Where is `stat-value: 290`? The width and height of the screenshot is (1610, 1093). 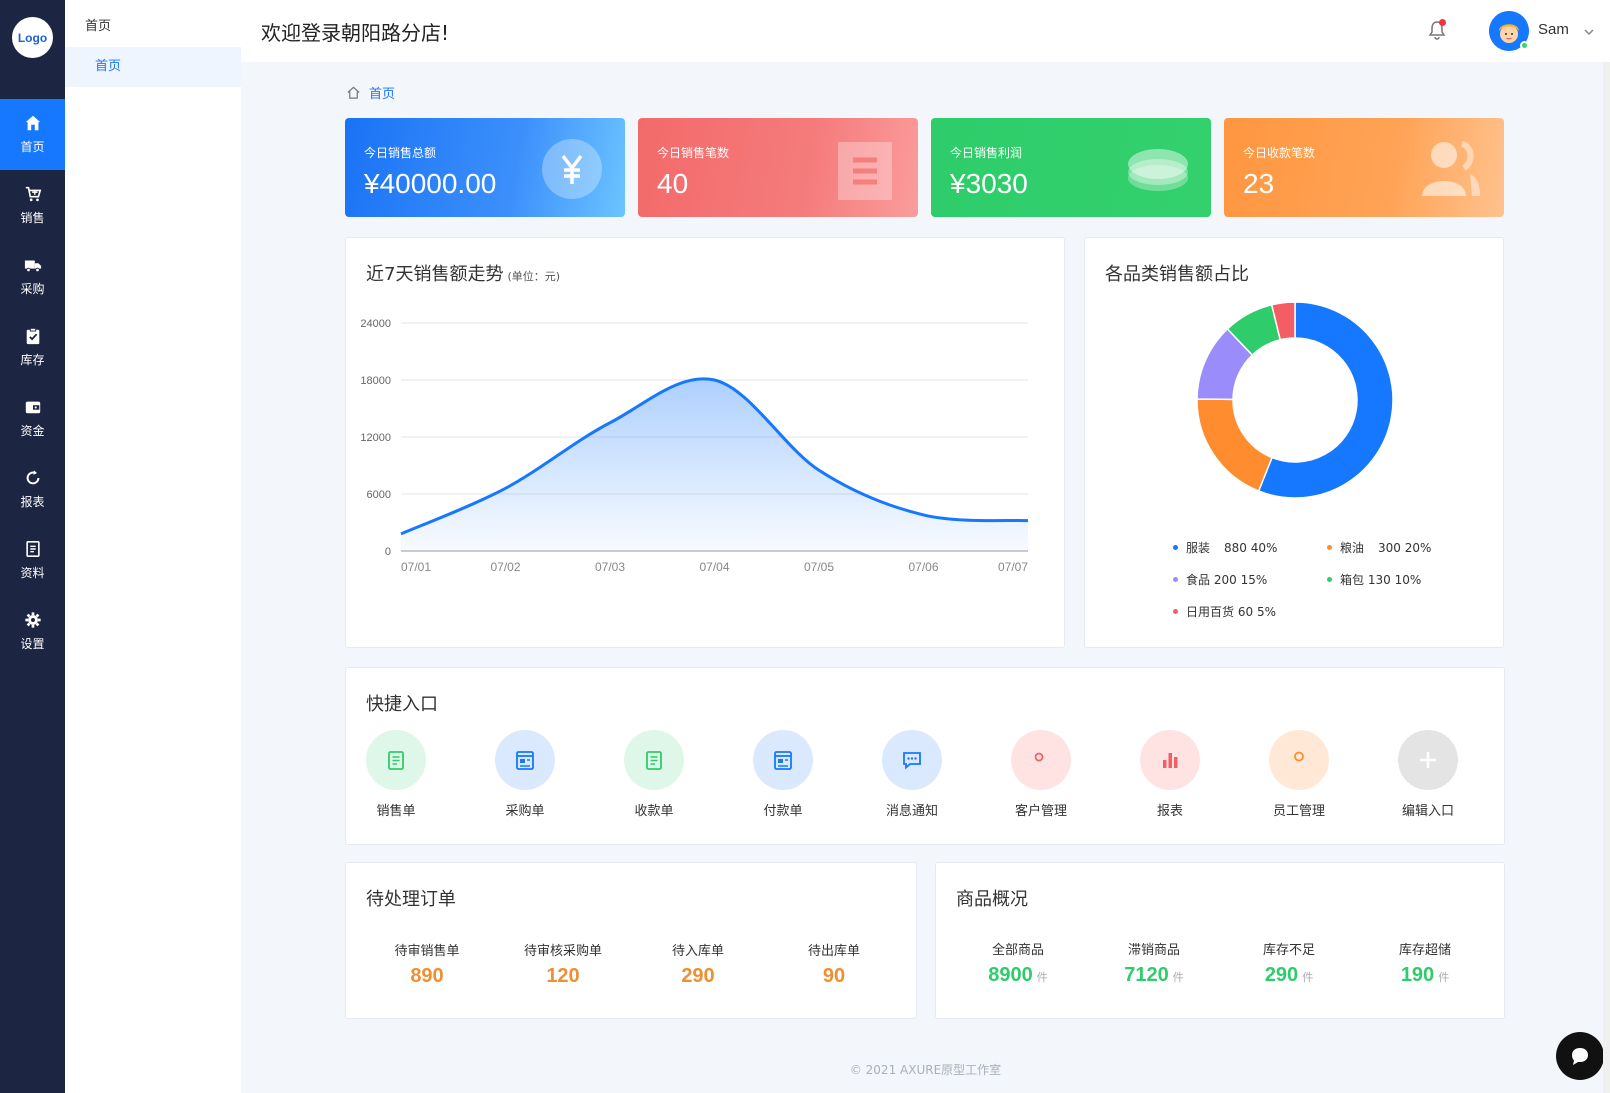
stat-value: 290 is located at coordinates (1281, 975).